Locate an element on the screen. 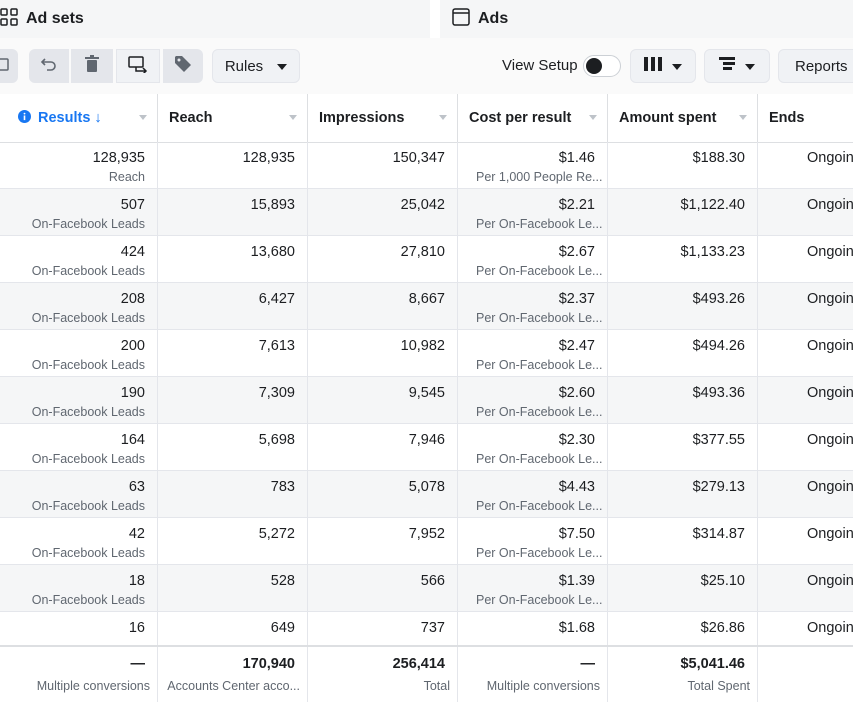 Image resolution: width=853 pixels, height=702 pixels. cost-value: $1.39 is located at coordinates (576, 581).